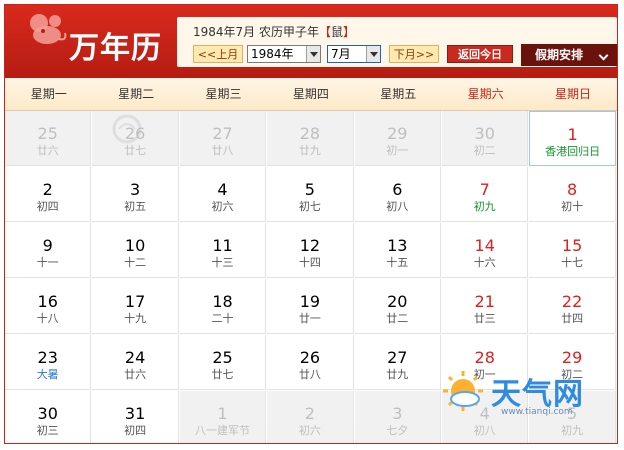  I want to click on day-number: 21, so click(484, 301).